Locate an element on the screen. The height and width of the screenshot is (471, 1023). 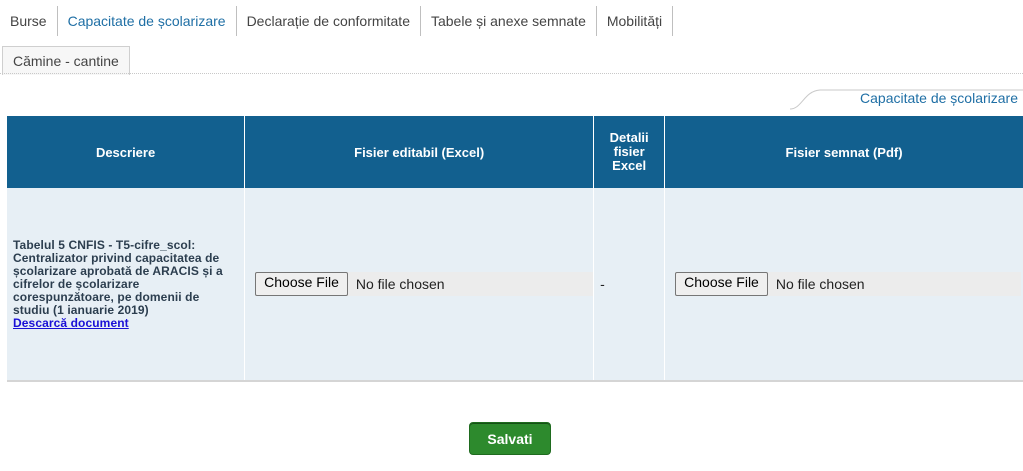
download-link: Descarcă document is located at coordinates (125, 323).